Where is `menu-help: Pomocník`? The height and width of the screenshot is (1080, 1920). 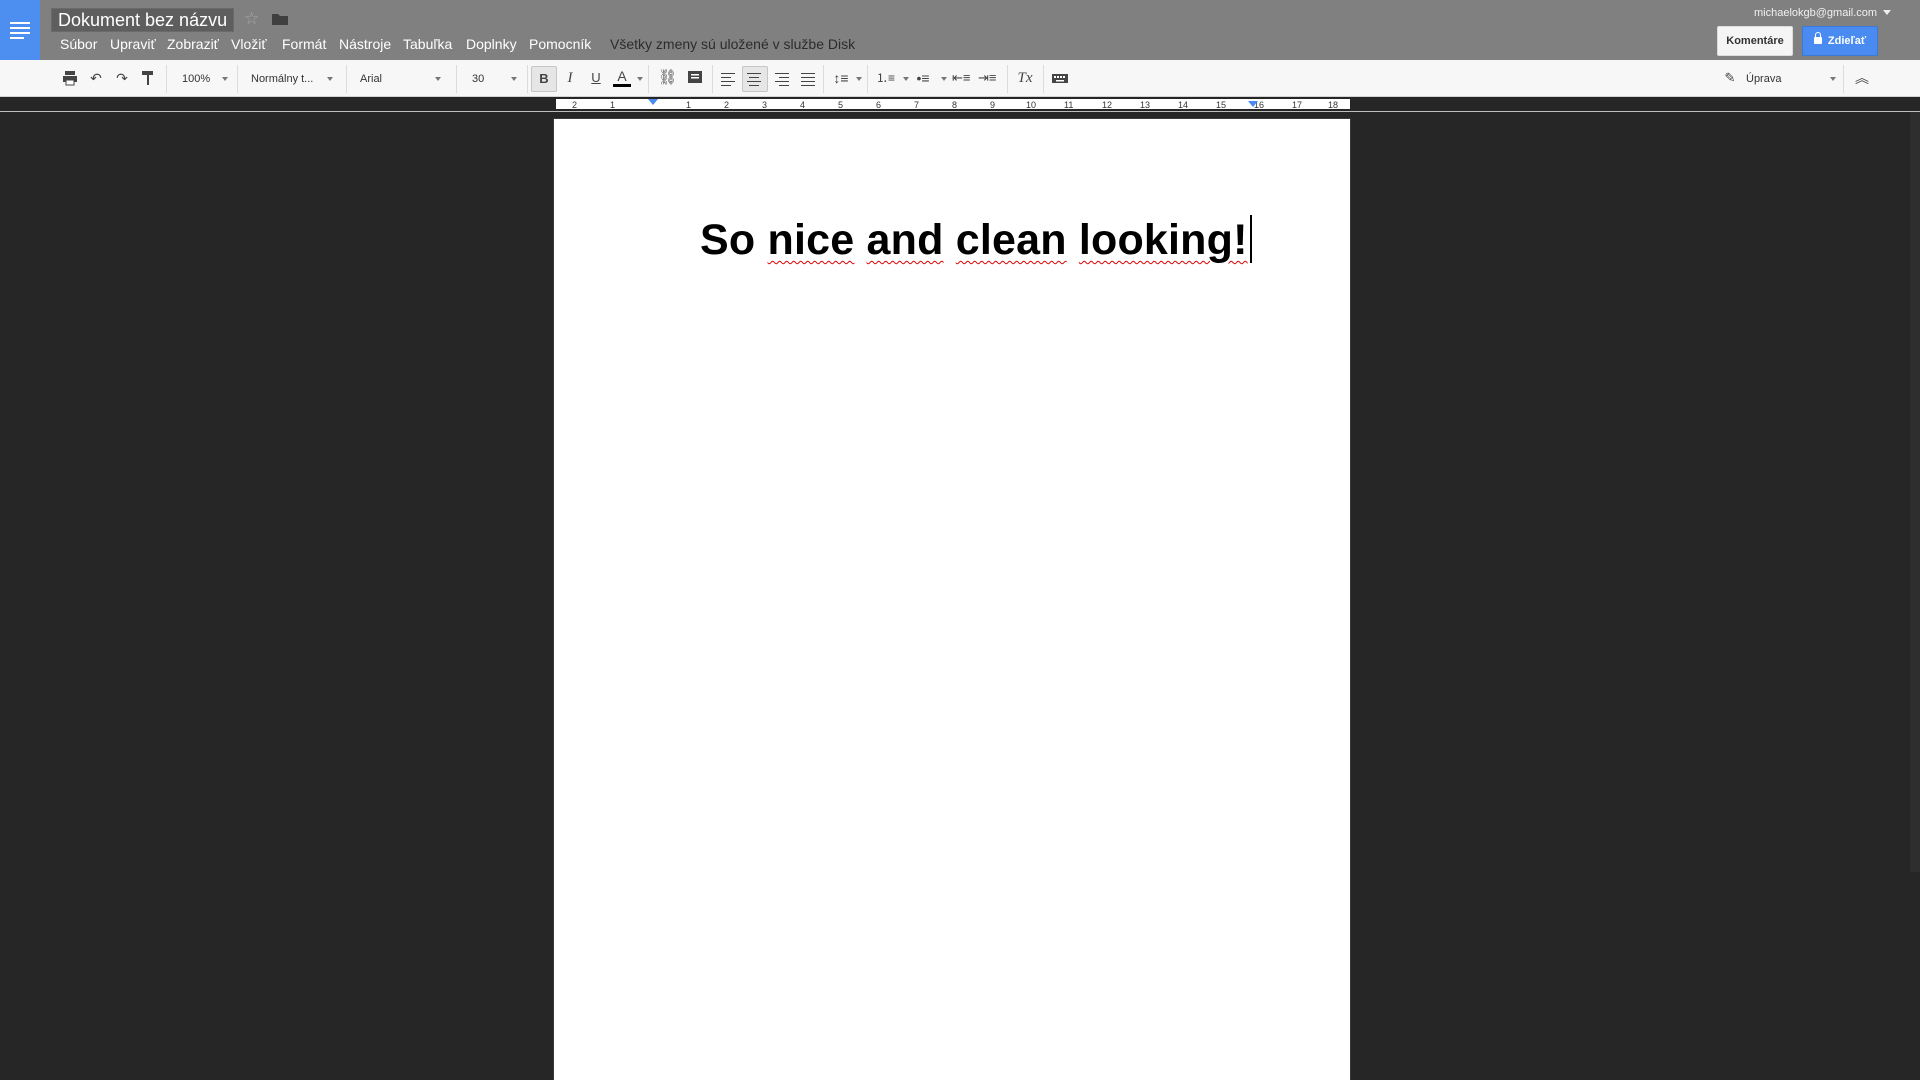
menu-help: Pomocník is located at coordinates (560, 44).